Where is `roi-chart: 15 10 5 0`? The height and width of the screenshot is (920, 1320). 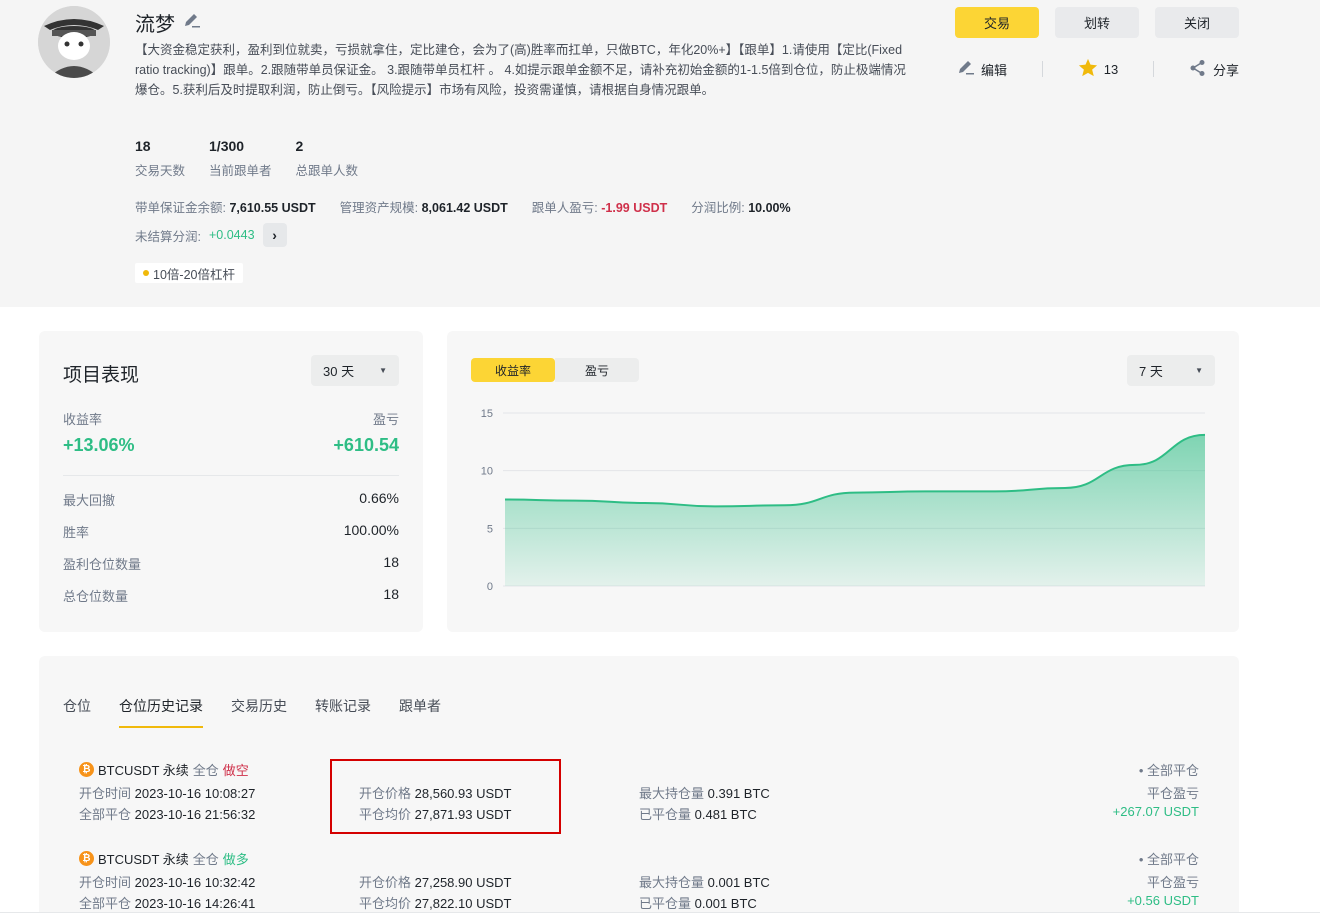
roi-chart: 15 10 5 0 is located at coordinates (843, 500).